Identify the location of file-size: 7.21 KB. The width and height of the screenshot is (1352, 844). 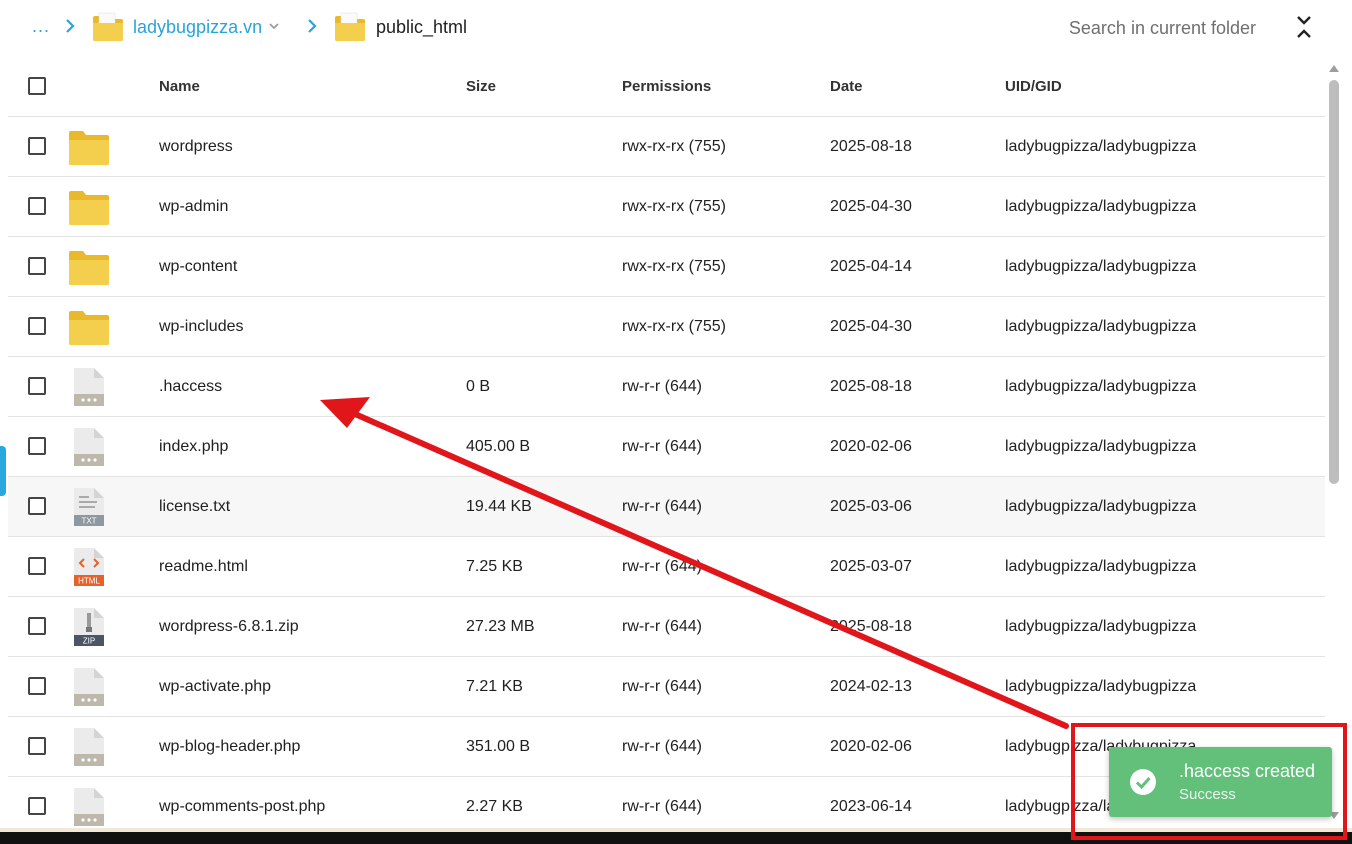
(494, 686).